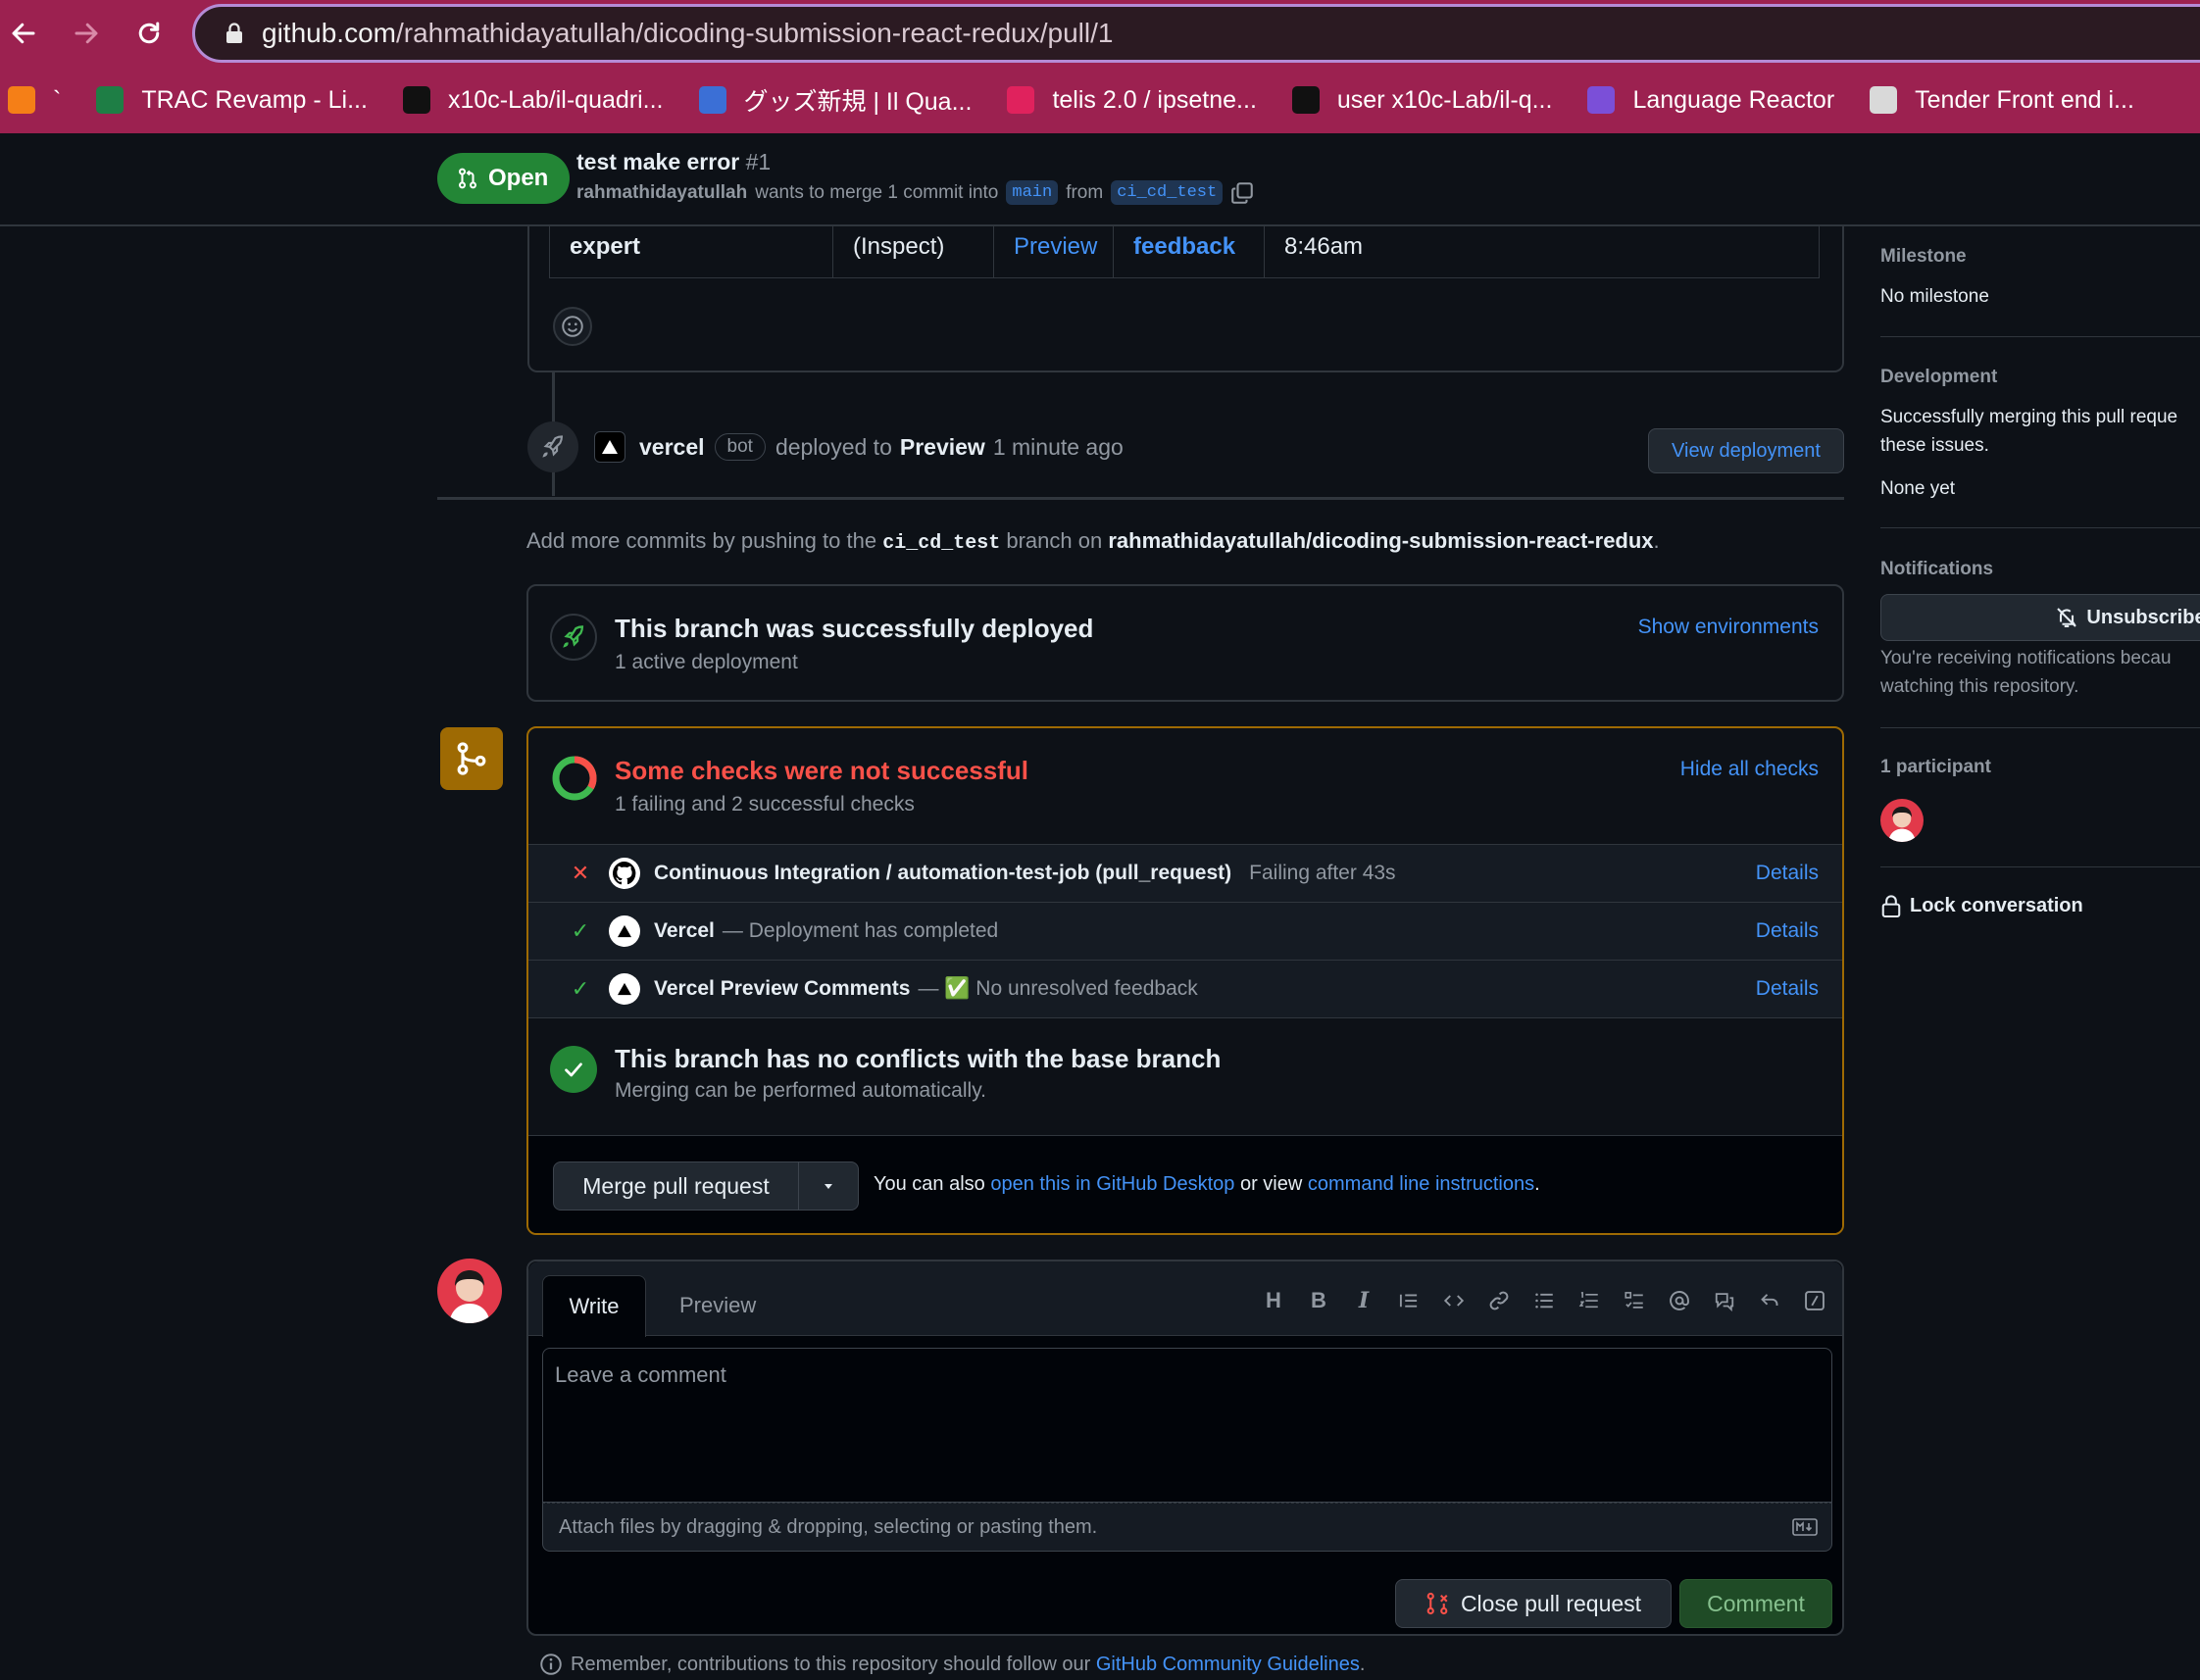 The image size is (2200, 1680). I want to click on check-name: Vercel Preview Comments, so click(782, 988).